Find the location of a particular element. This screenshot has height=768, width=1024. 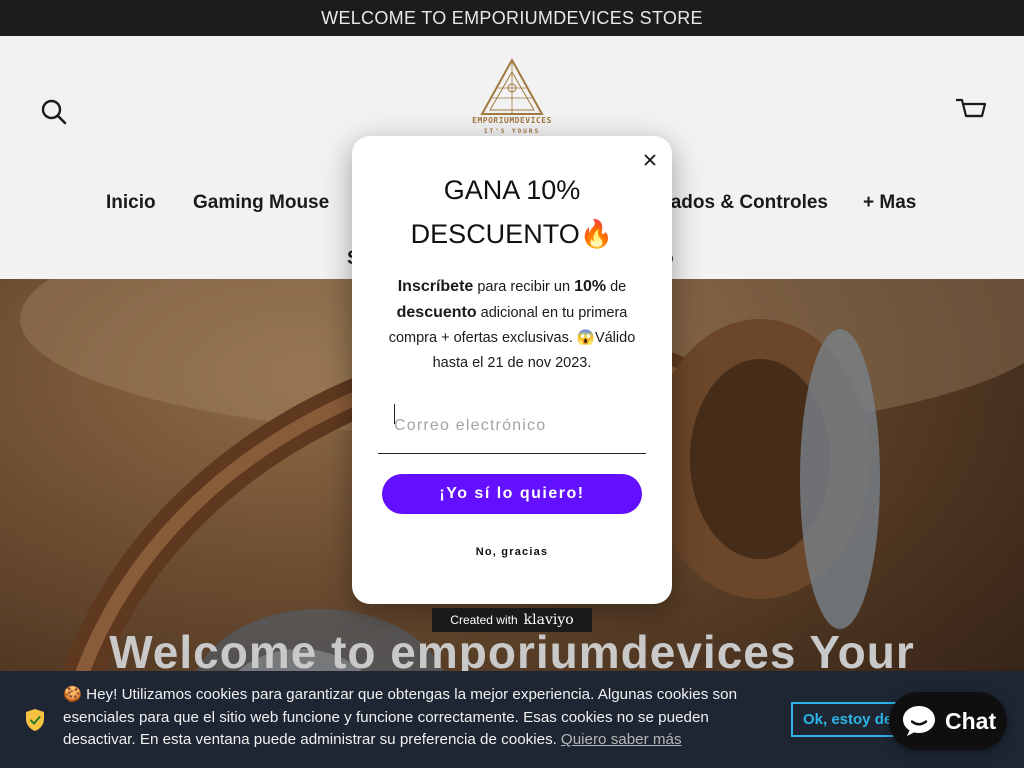

announcement-text: WELCOME TO EMPORIUMDEVICES STORE is located at coordinates (512, 17).